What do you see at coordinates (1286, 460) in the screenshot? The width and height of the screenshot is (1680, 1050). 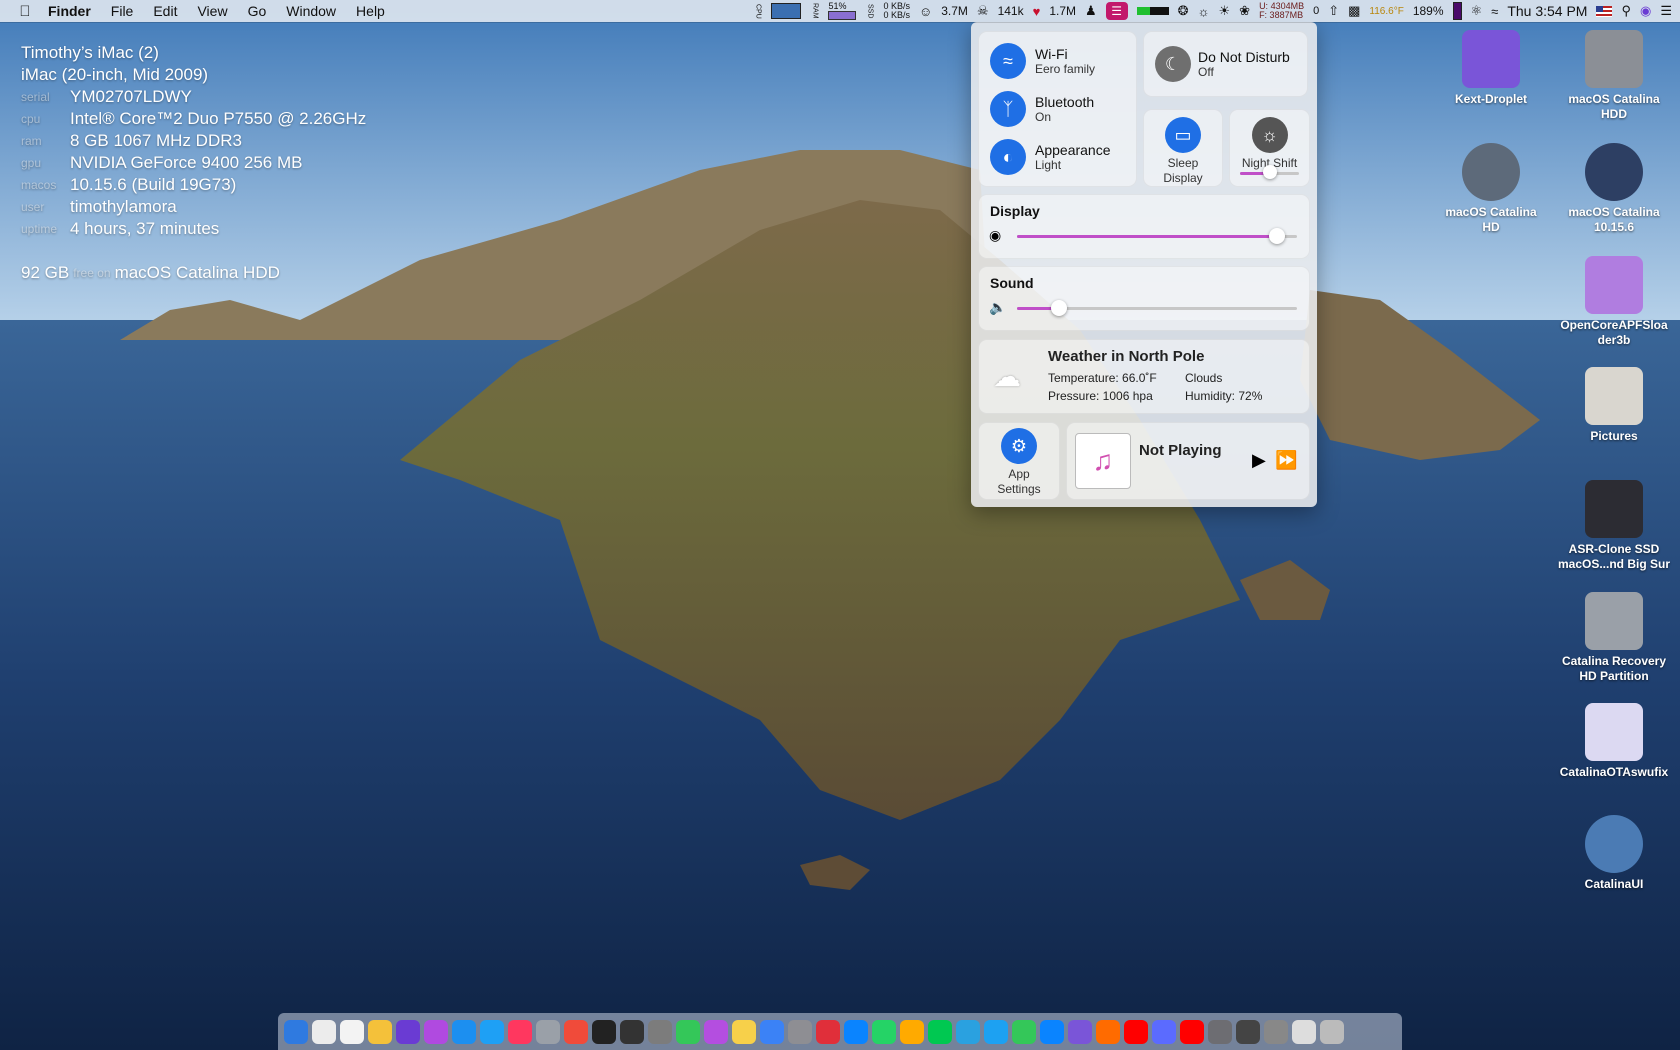 I see `fast-forward-icon: ⏩` at bounding box center [1286, 460].